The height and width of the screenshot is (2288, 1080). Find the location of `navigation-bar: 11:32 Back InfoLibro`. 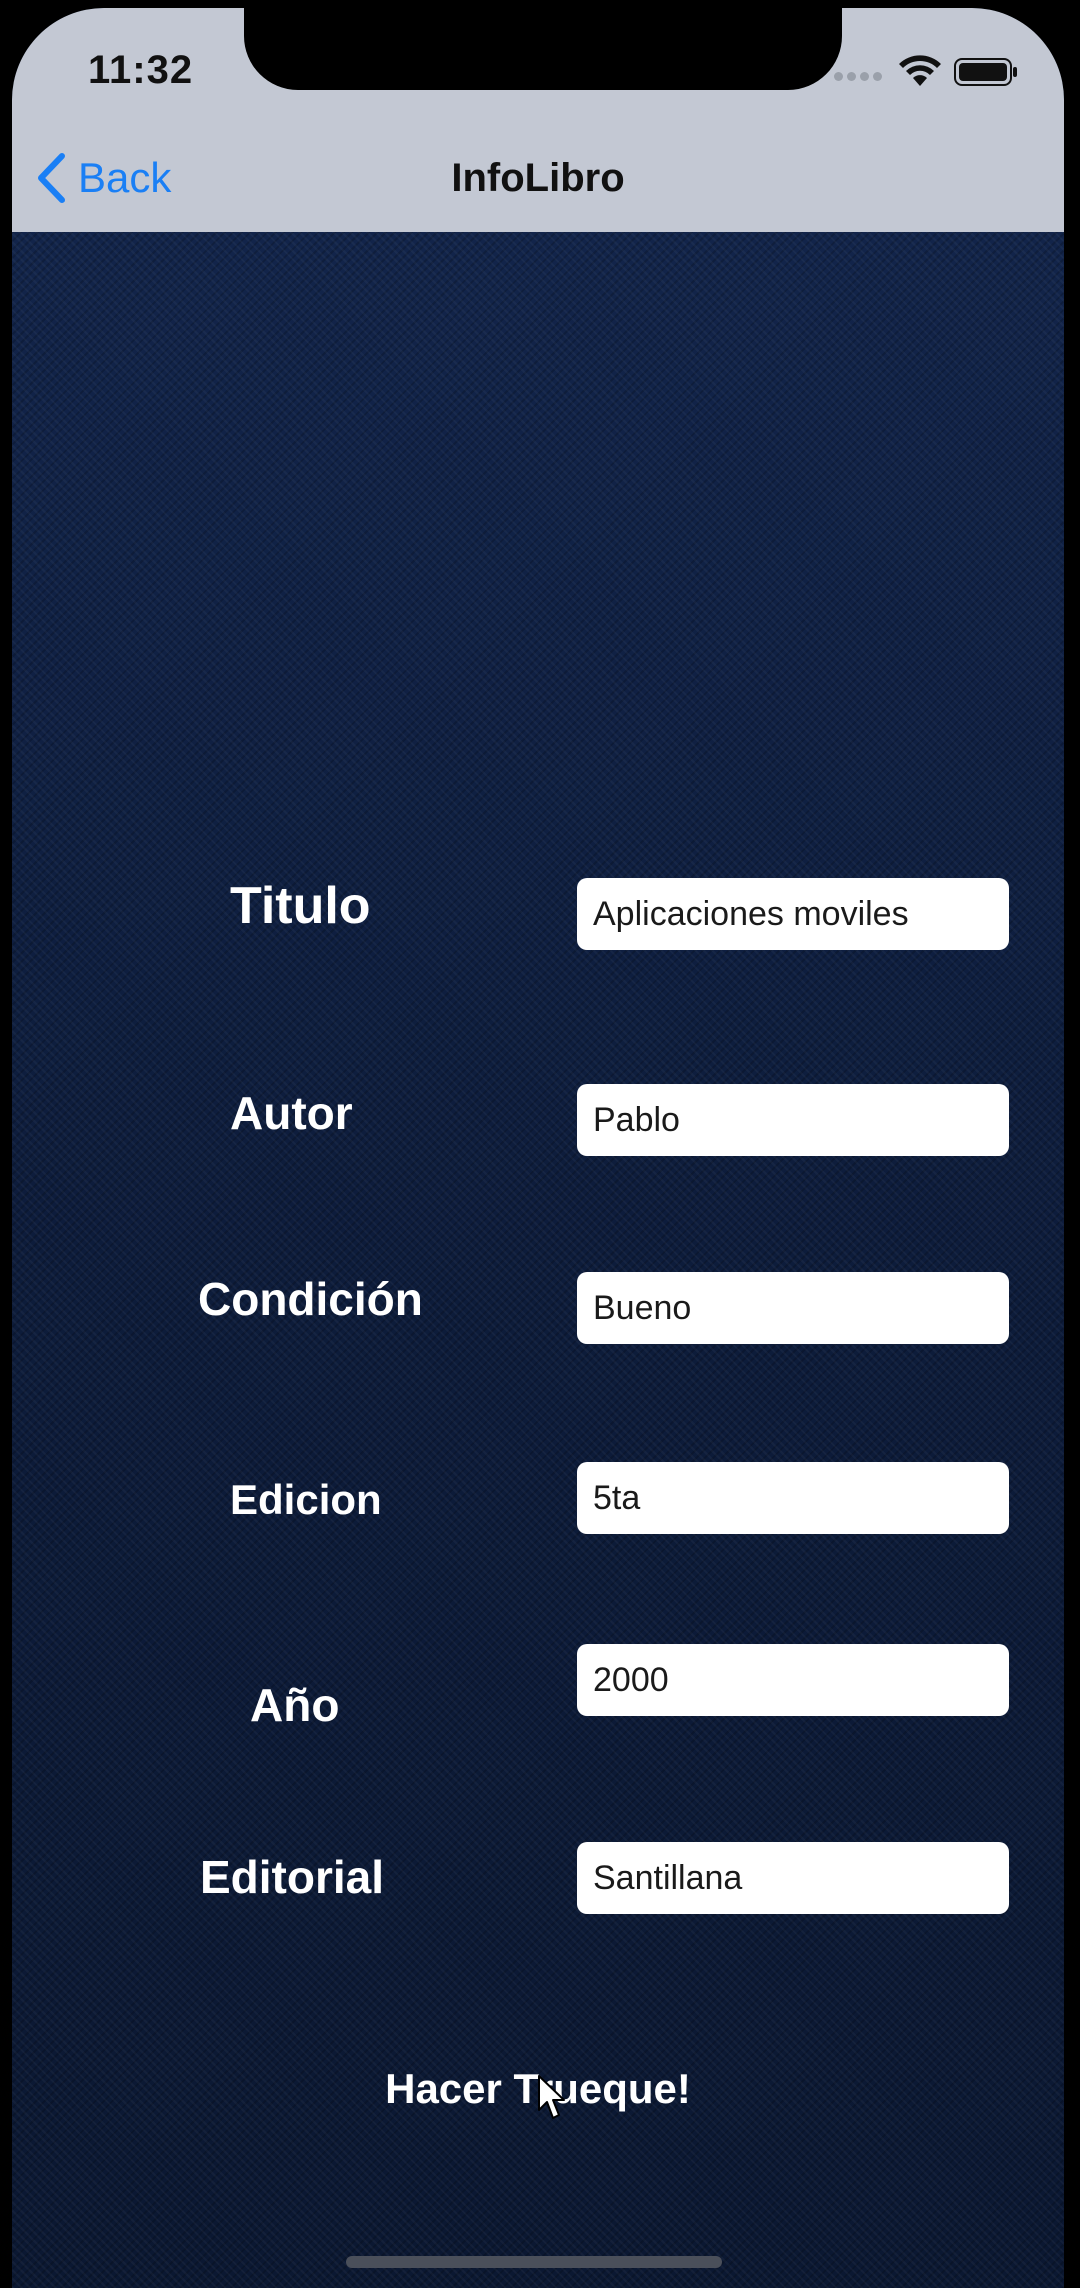

navigation-bar: 11:32 Back InfoLibro is located at coordinates (538, 120).